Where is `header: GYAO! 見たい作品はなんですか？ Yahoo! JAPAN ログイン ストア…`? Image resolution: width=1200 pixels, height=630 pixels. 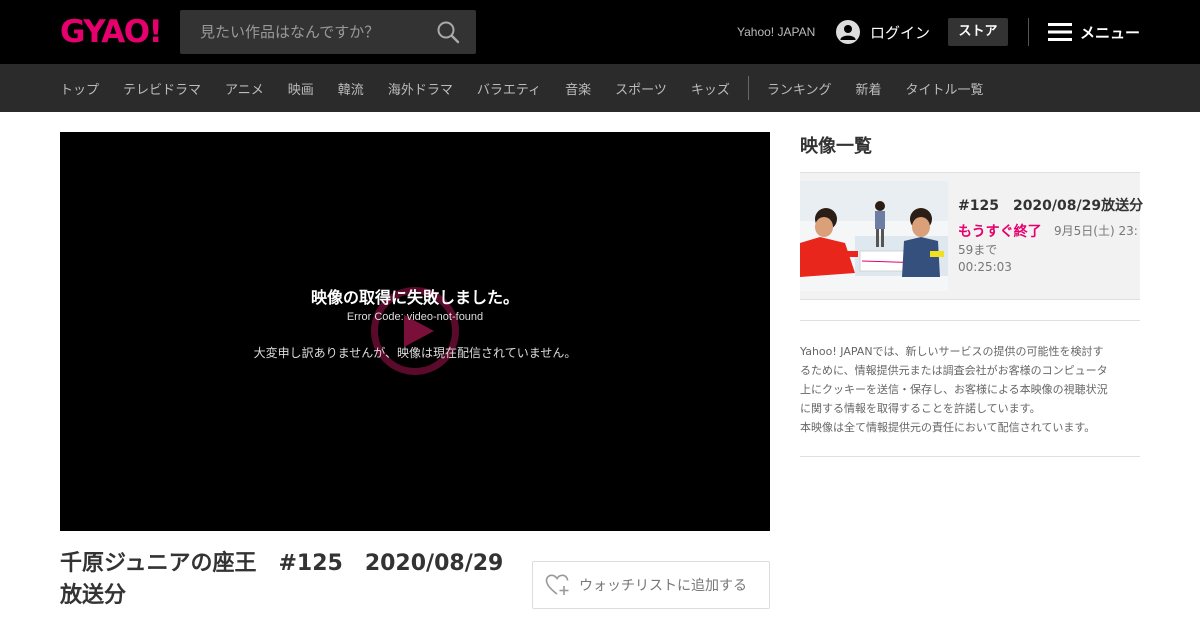 header: GYAO! 見たい作品はなんですか？ Yahoo! JAPAN ログイン ストア… is located at coordinates (600, 32).